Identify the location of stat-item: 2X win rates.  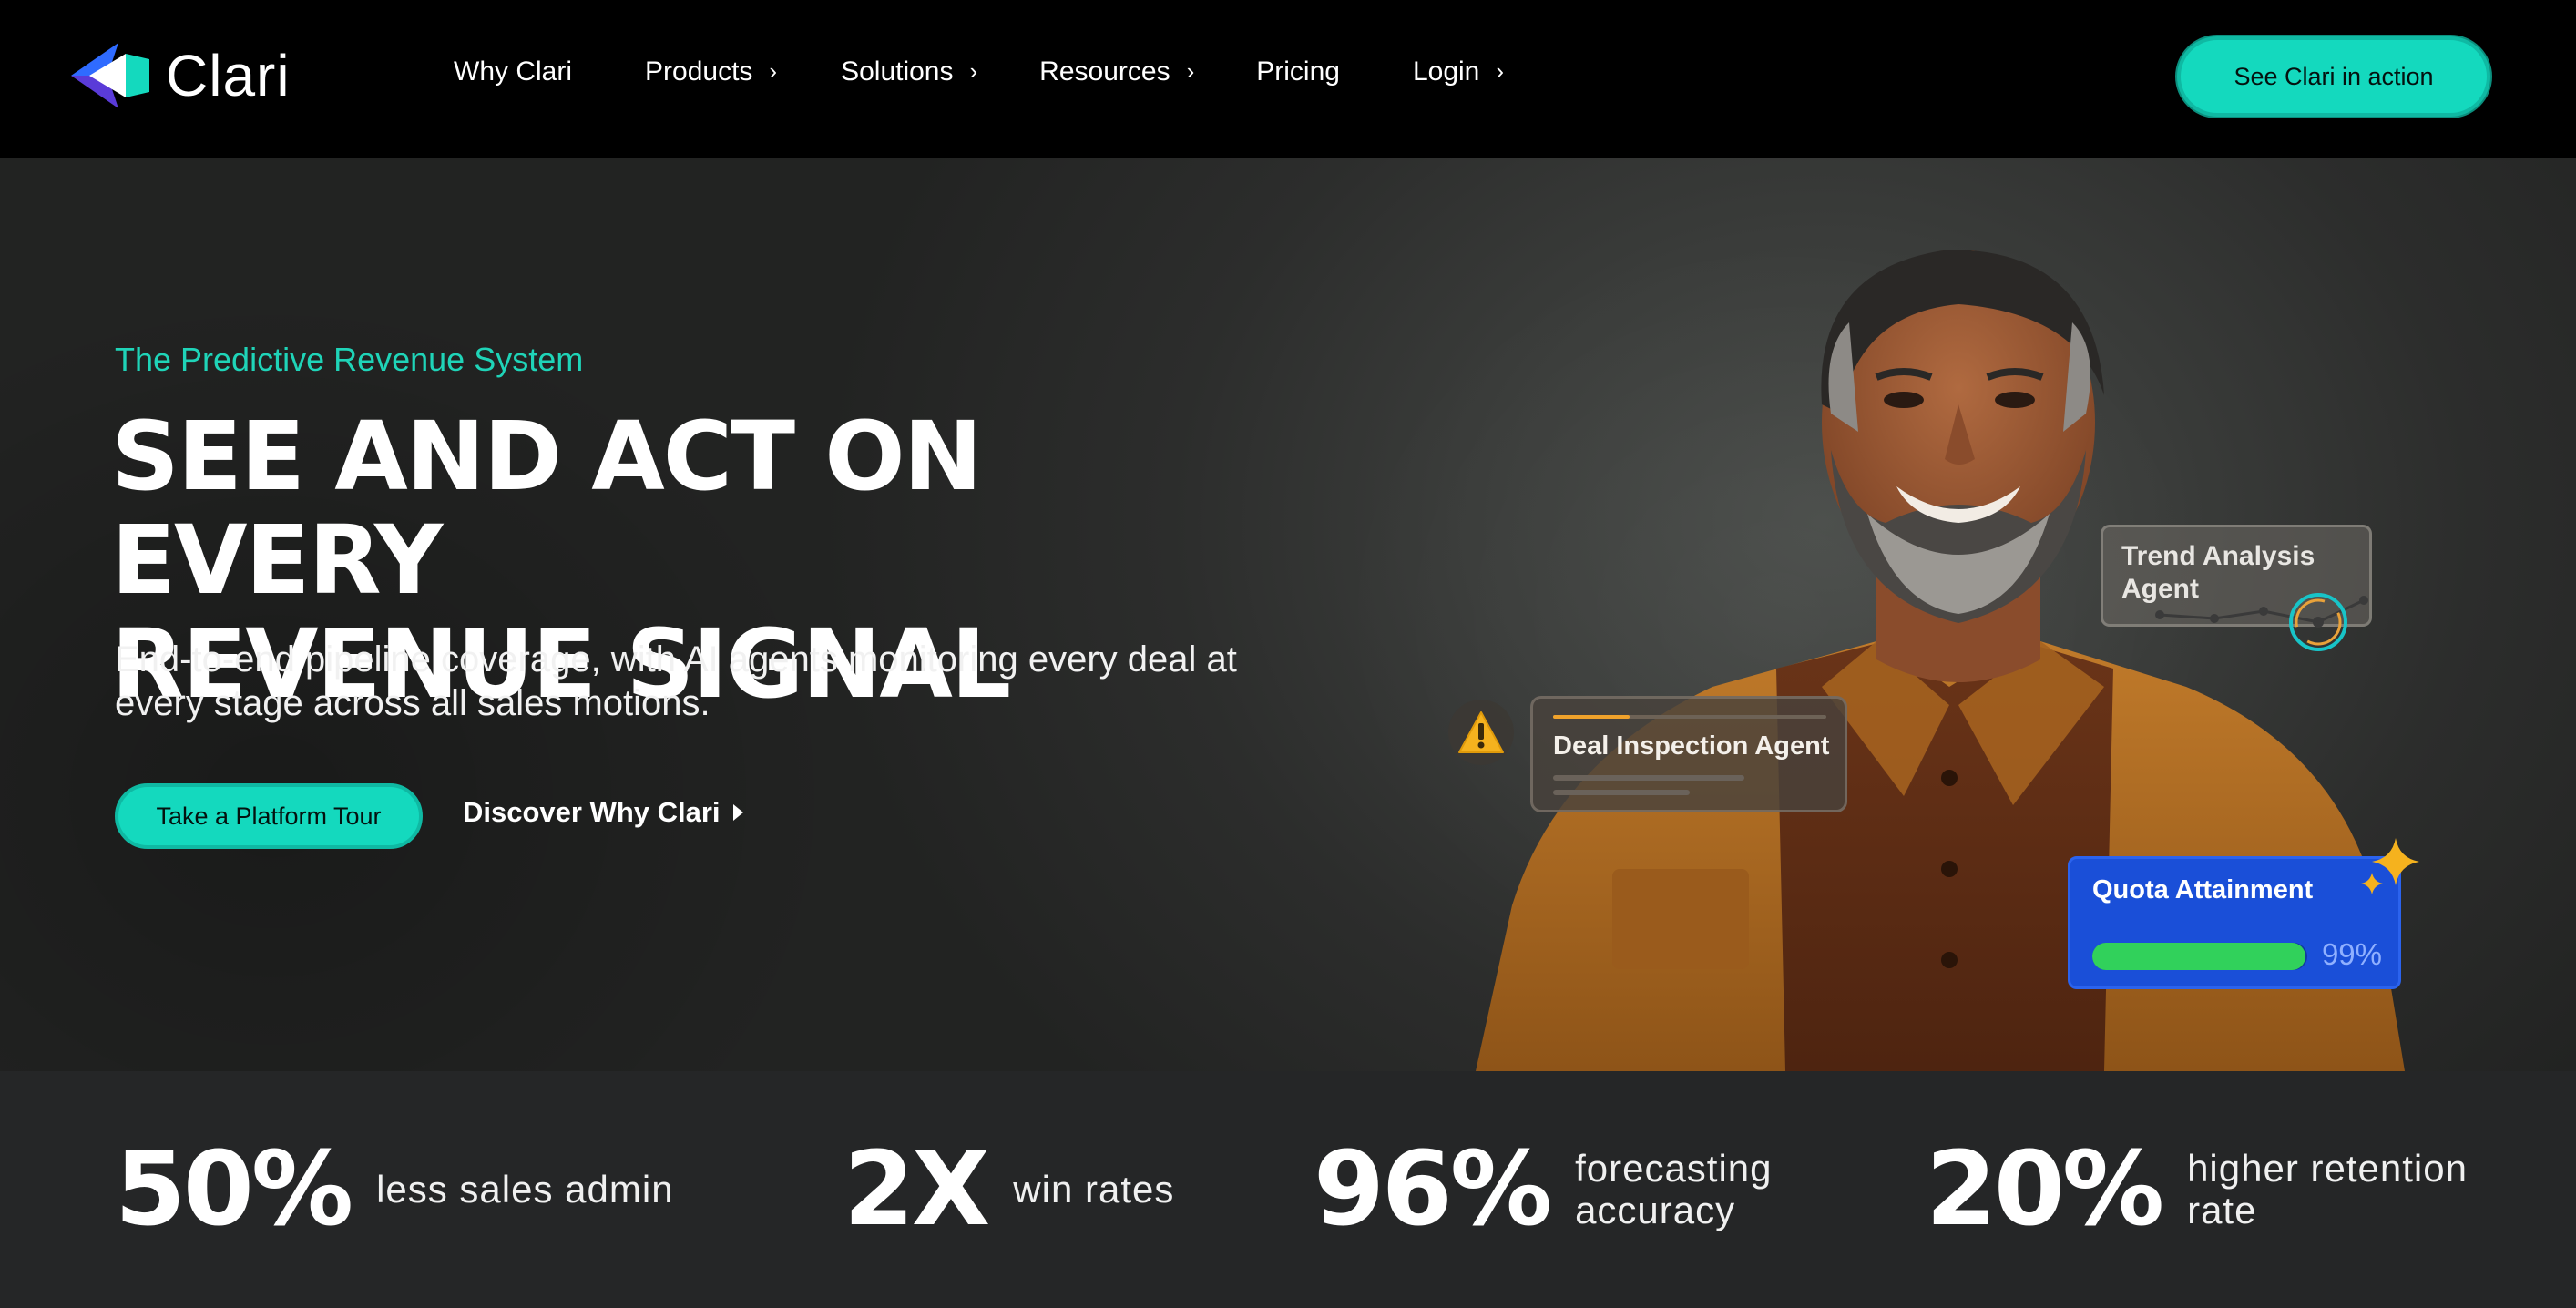
(1009, 1189).